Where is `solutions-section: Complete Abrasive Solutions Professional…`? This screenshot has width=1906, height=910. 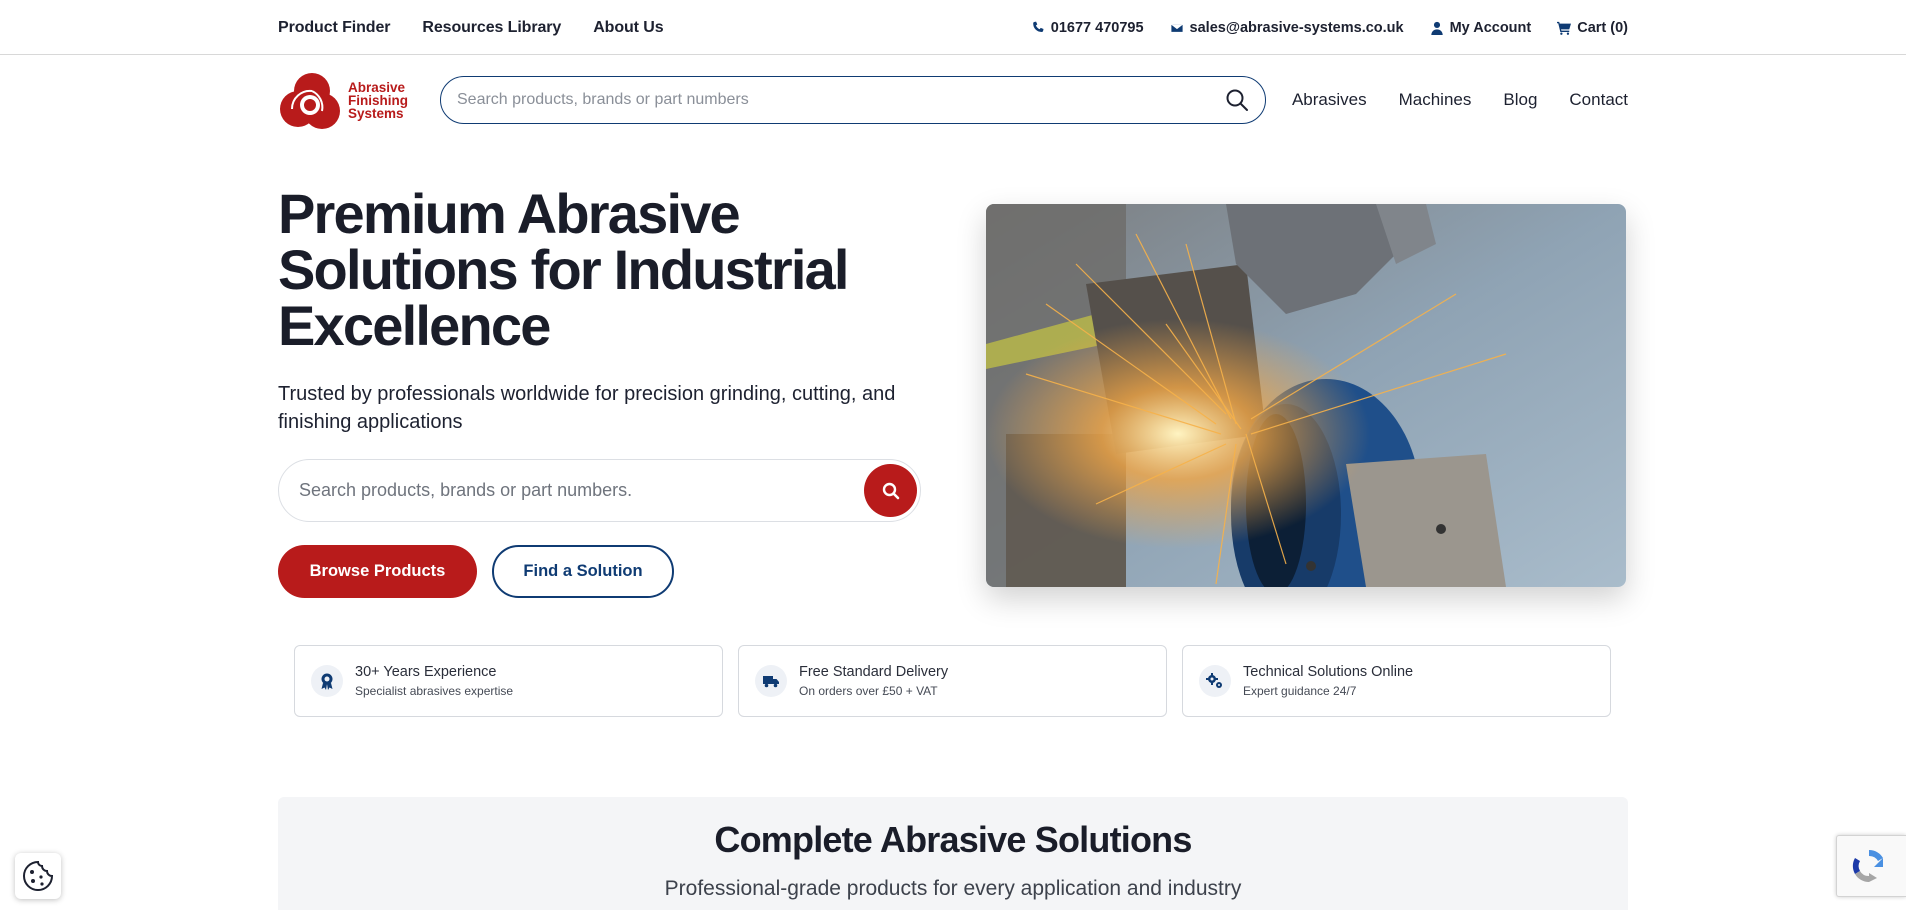 solutions-section: Complete Abrasive Solutions Professional… is located at coordinates (953, 853).